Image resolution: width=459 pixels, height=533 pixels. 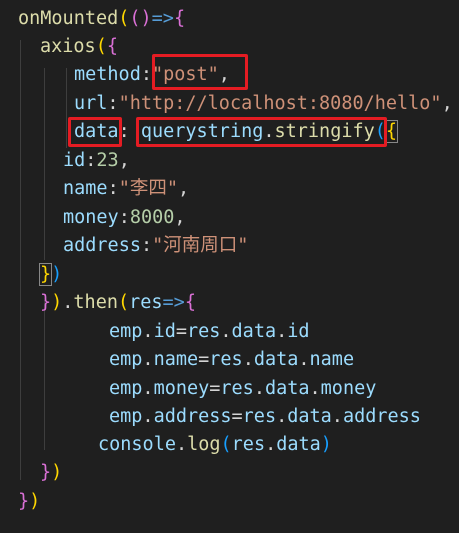 I want to click on code-line: axios({, so click(x=79, y=46).